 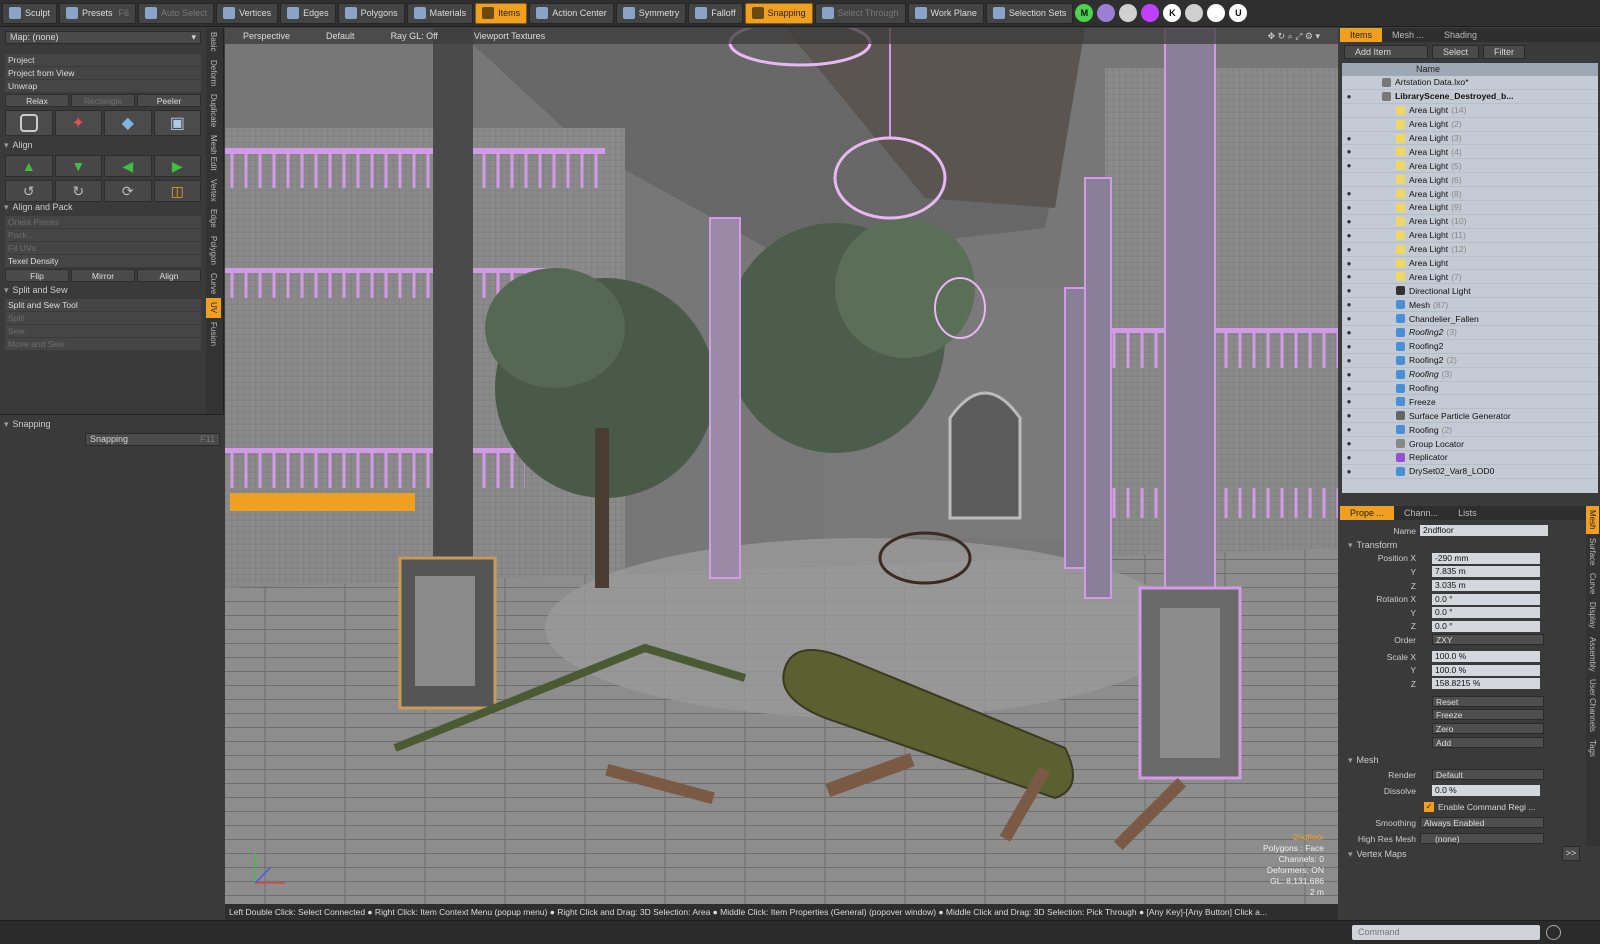 I want to click on uv-mirror-button: Mirror, so click(x=103, y=275).